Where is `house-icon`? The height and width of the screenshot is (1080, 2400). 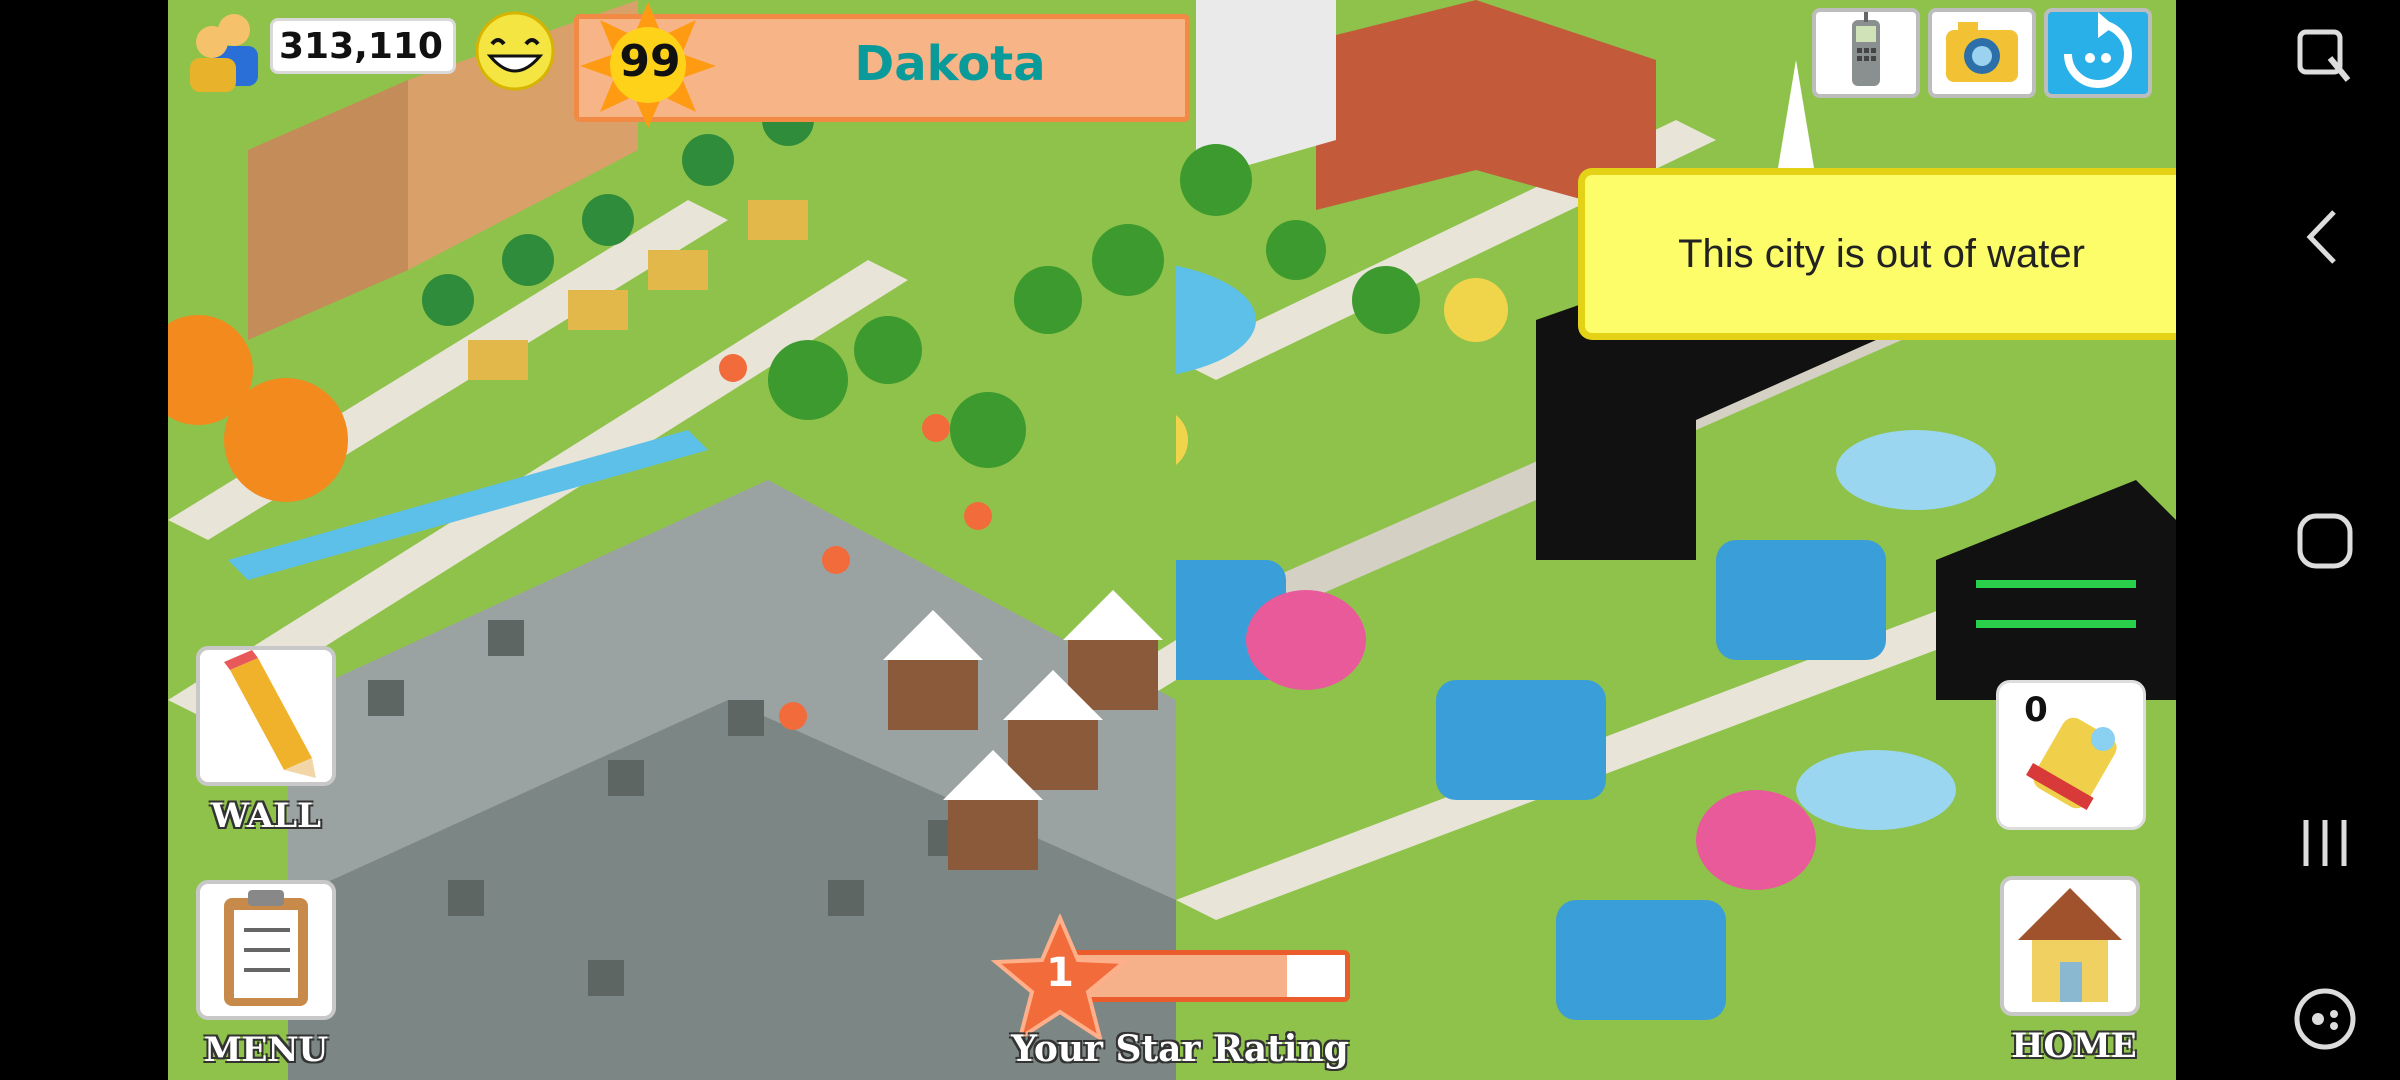 house-icon is located at coordinates (2070, 945).